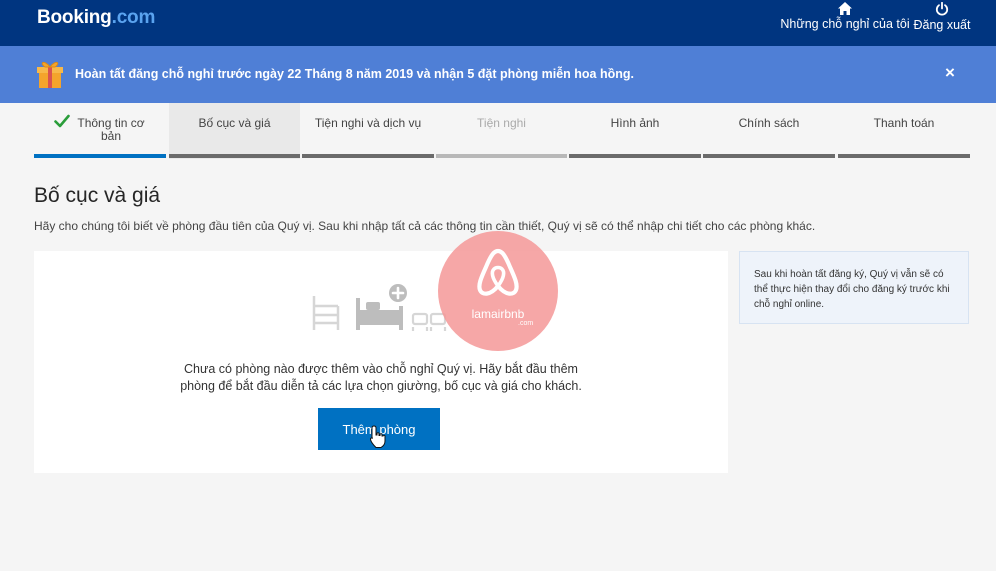 The width and height of the screenshot is (996, 571). I want to click on step-label: Thanh toán, so click(904, 123).